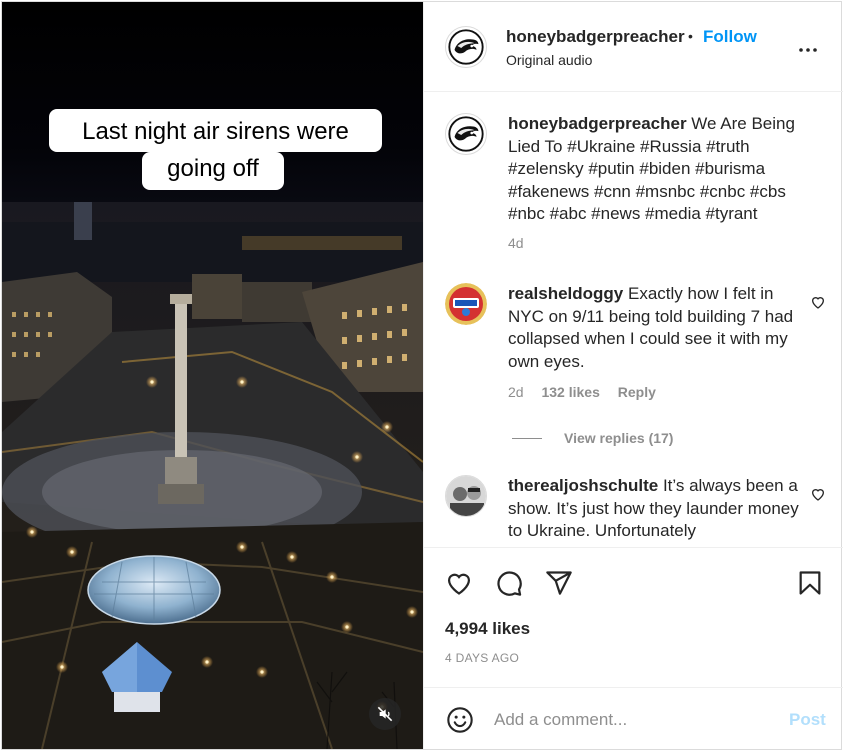 Image resolution: width=846 pixels, height=756 pixels. What do you see at coordinates (516, 392) in the screenshot?
I see `comment-age: 2d` at bounding box center [516, 392].